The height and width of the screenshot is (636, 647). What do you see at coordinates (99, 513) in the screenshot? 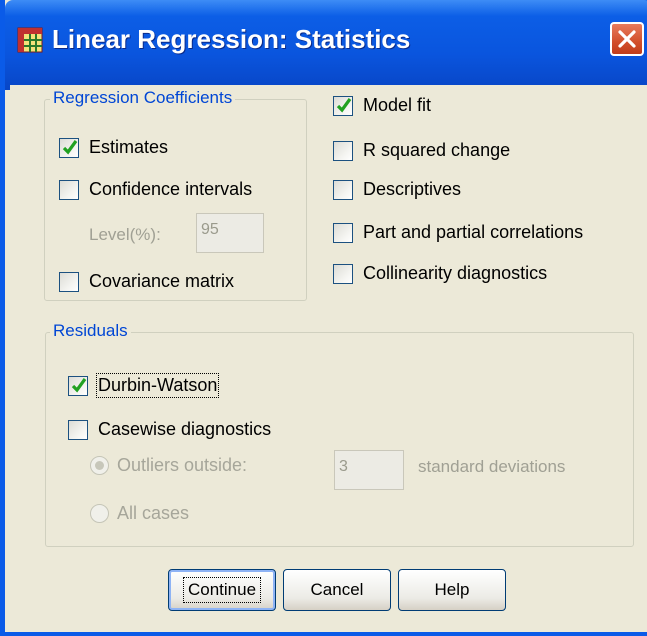
I see `all-cases-radio` at bounding box center [99, 513].